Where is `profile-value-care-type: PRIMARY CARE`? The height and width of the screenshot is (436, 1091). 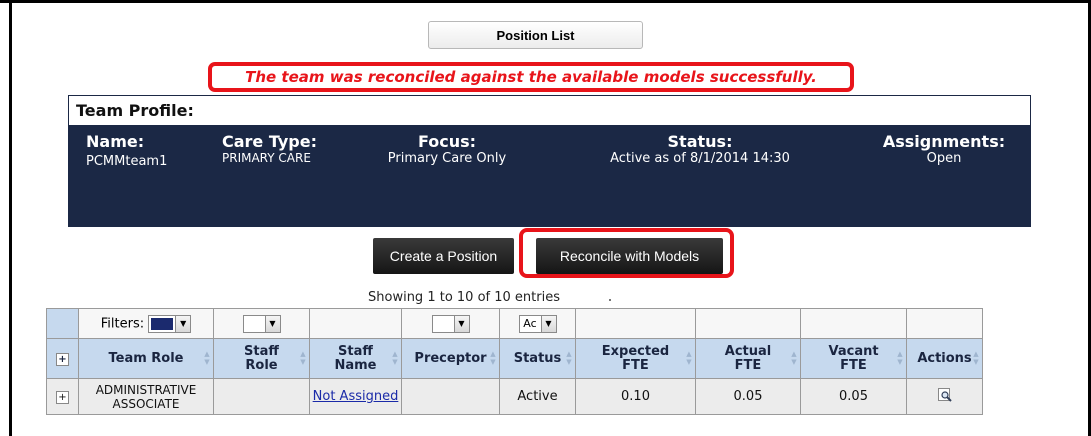 profile-value-care-type: PRIMARY CARE is located at coordinates (266, 158).